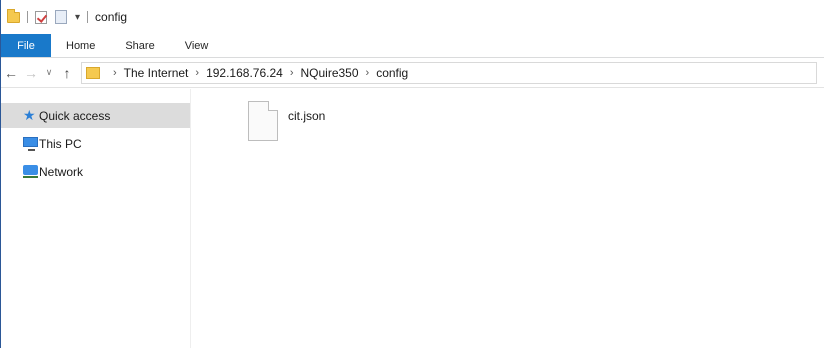 The image size is (824, 348). I want to click on network-icon, so click(30, 171).